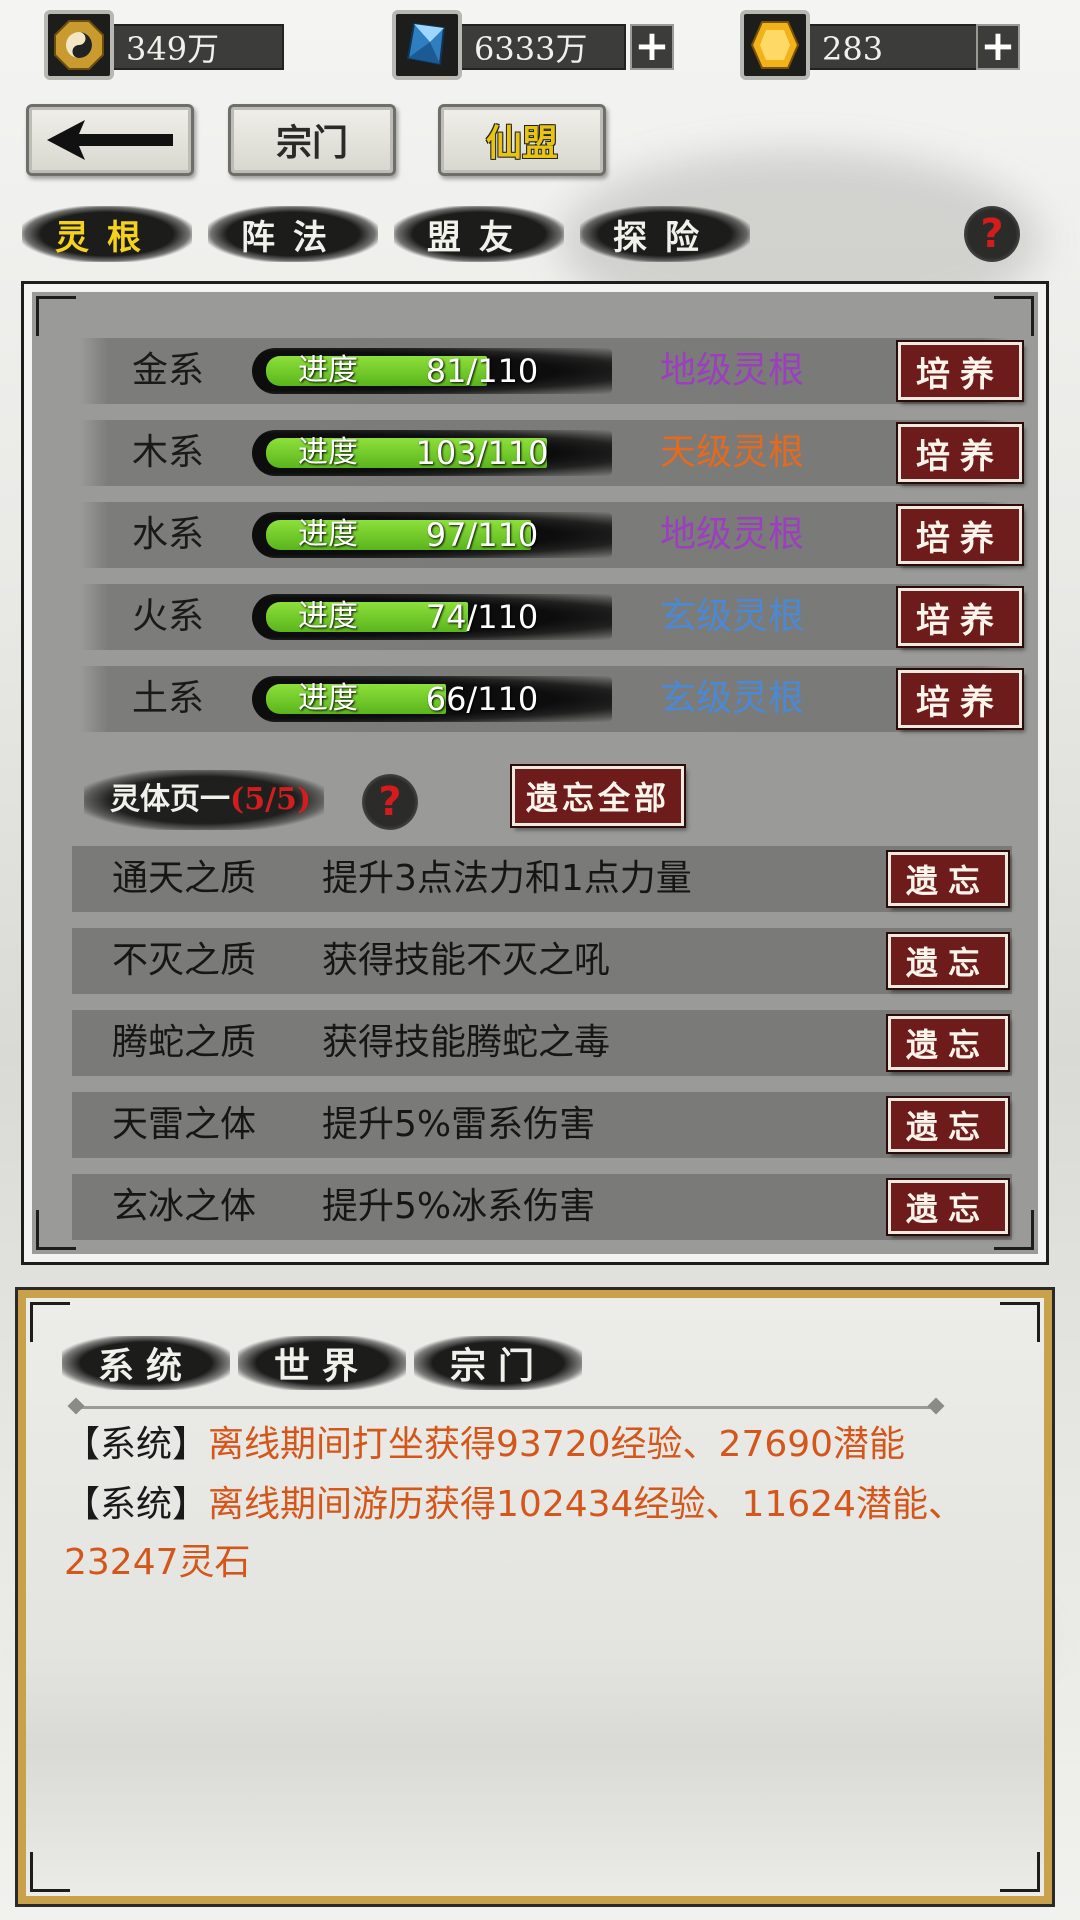 The height and width of the screenshot is (1920, 1080). I want to click on spirit-root-row-wood: 木系 进度 103/110 天级灵根 培养, so click(552, 453).